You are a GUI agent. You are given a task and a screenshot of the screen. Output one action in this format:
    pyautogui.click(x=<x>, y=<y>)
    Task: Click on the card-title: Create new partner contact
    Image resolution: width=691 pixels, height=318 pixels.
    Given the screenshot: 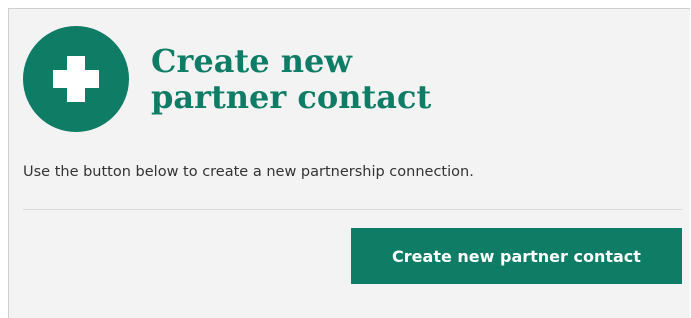 What is the action you would take?
    pyautogui.click(x=291, y=79)
    